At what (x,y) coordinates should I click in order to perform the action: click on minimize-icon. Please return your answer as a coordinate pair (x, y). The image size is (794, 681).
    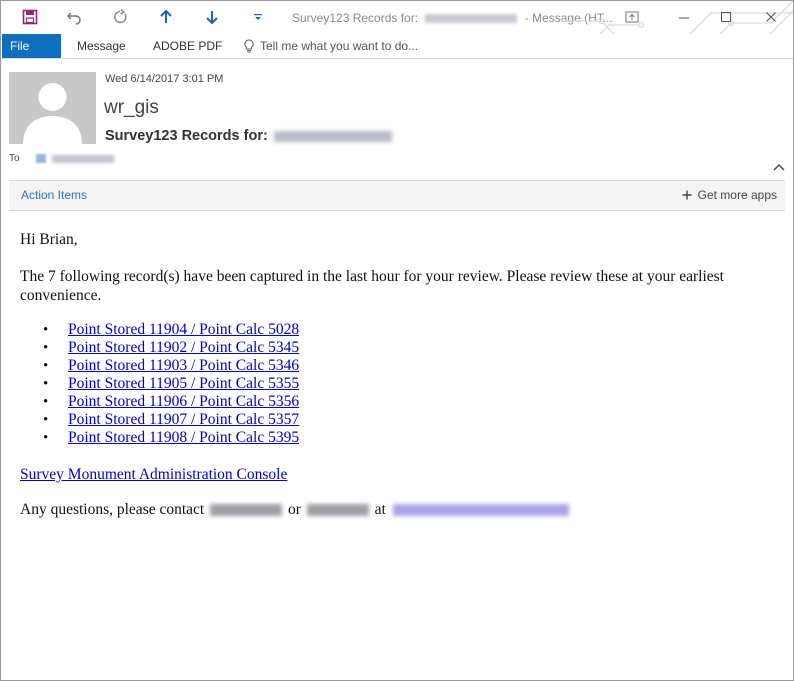
    Looking at the image, I should click on (684, 18).